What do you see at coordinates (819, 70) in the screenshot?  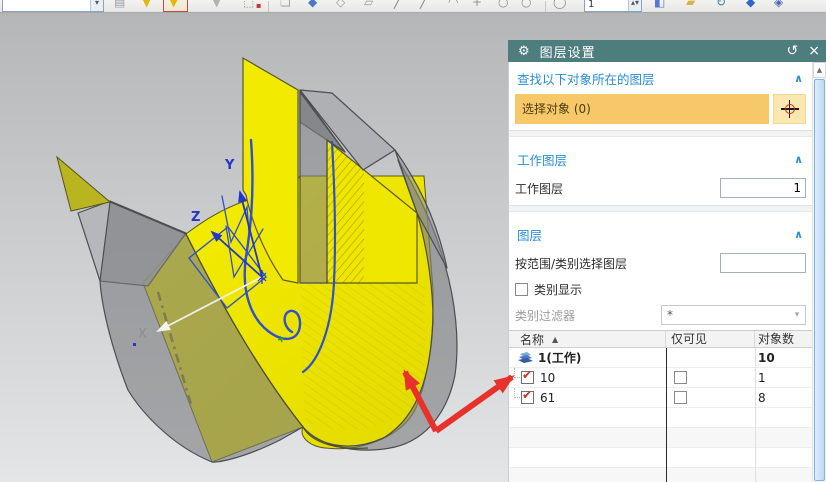 I see `scroll-up-icon: ▲` at bounding box center [819, 70].